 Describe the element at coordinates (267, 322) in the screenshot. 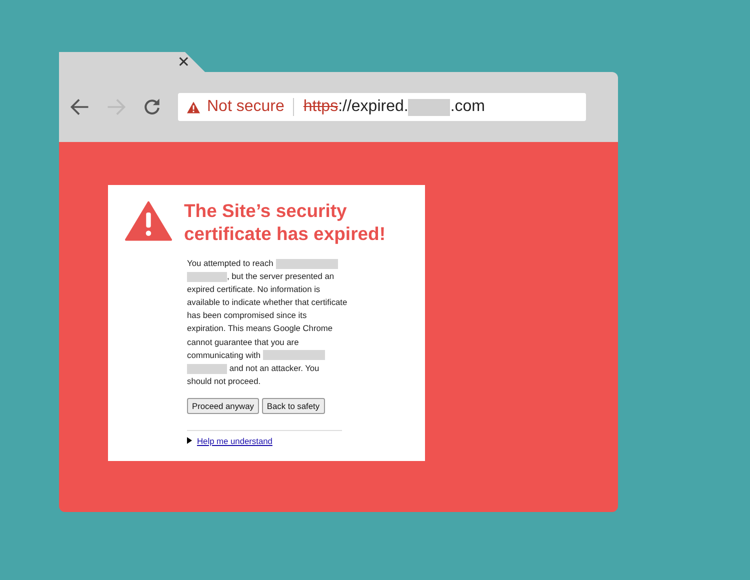

I see `warning-paragraph: You attempted to reach , but the server presented an expired certificate. No information is available to indicate whether that certificate has been compromised since its expiration. This means Google Chrome cannot guarantee that you are communicating with and not an attacker. You should not proceed.` at that location.